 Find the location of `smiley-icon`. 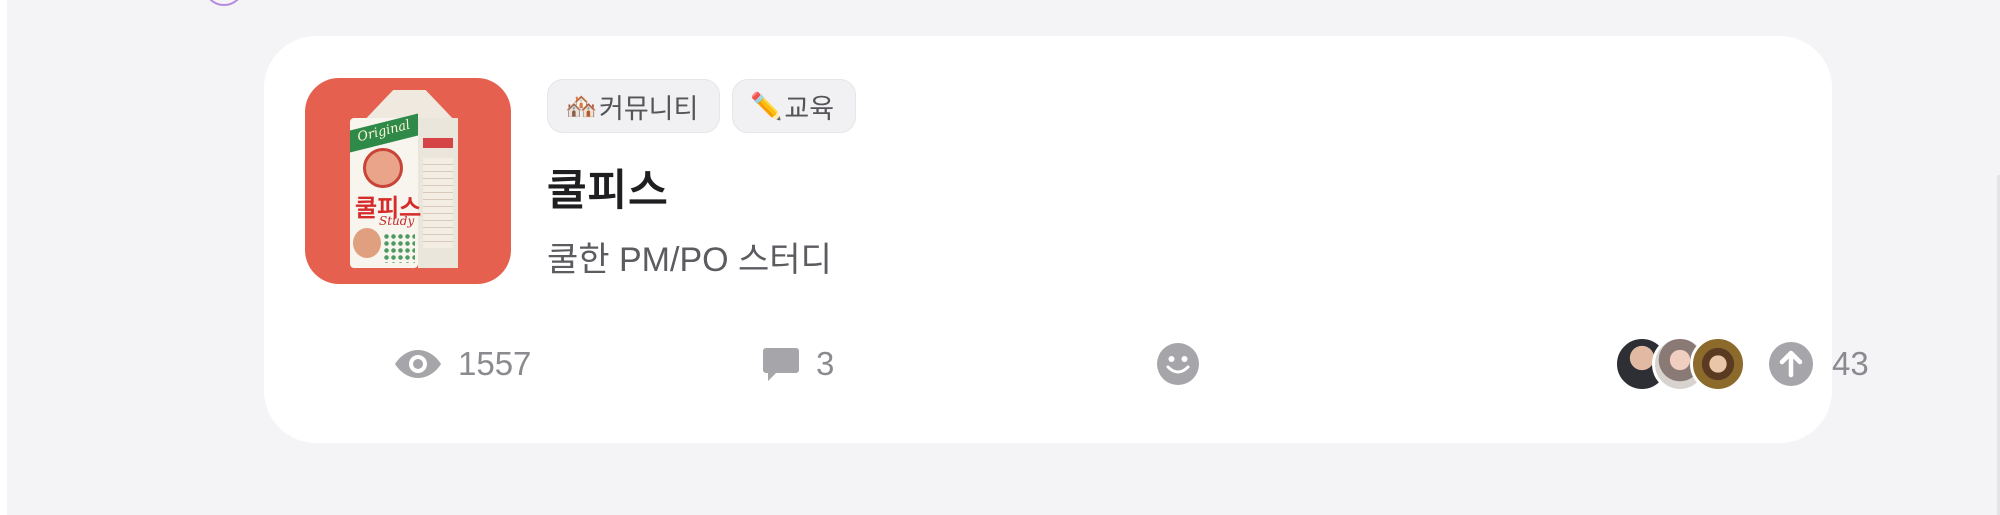

smiley-icon is located at coordinates (1178, 364).